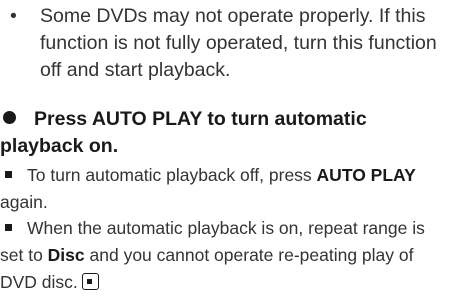 The width and height of the screenshot is (451, 306). What do you see at coordinates (90, 281) in the screenshot?
I see `end-of-section-icon` at bounding box center [90, 281].